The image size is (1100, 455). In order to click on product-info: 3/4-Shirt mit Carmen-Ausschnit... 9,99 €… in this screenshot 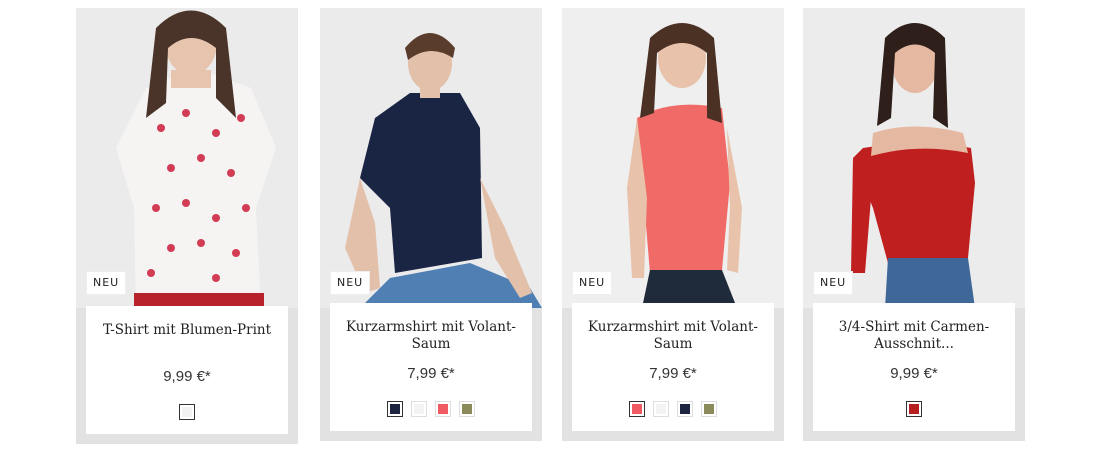, I will do `click(914, 367)`.